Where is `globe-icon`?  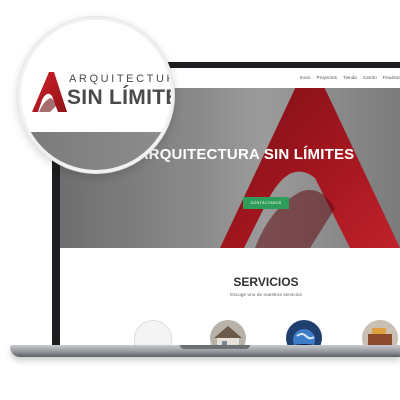
globe-icon is located at coordinates (304, 334).